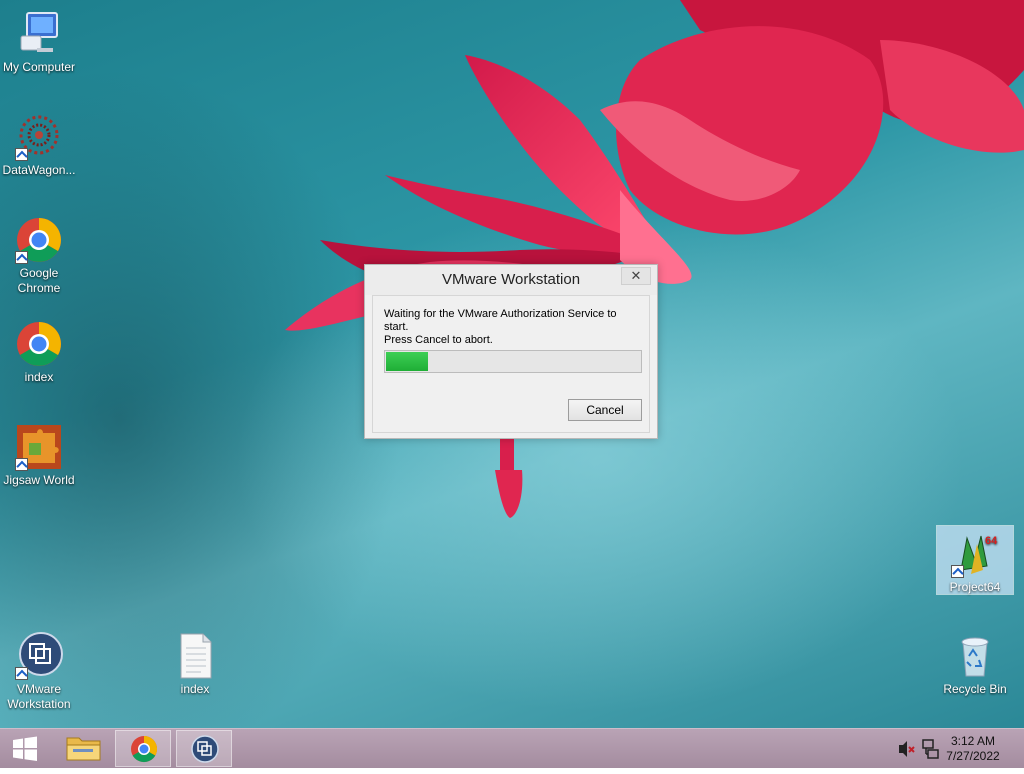 The height and width of the screenshot is (774, 1024). What do you see at coordinates (991, 541) in the screenshot?
I see `svg-text: 64` at bounding box center [991, 541].